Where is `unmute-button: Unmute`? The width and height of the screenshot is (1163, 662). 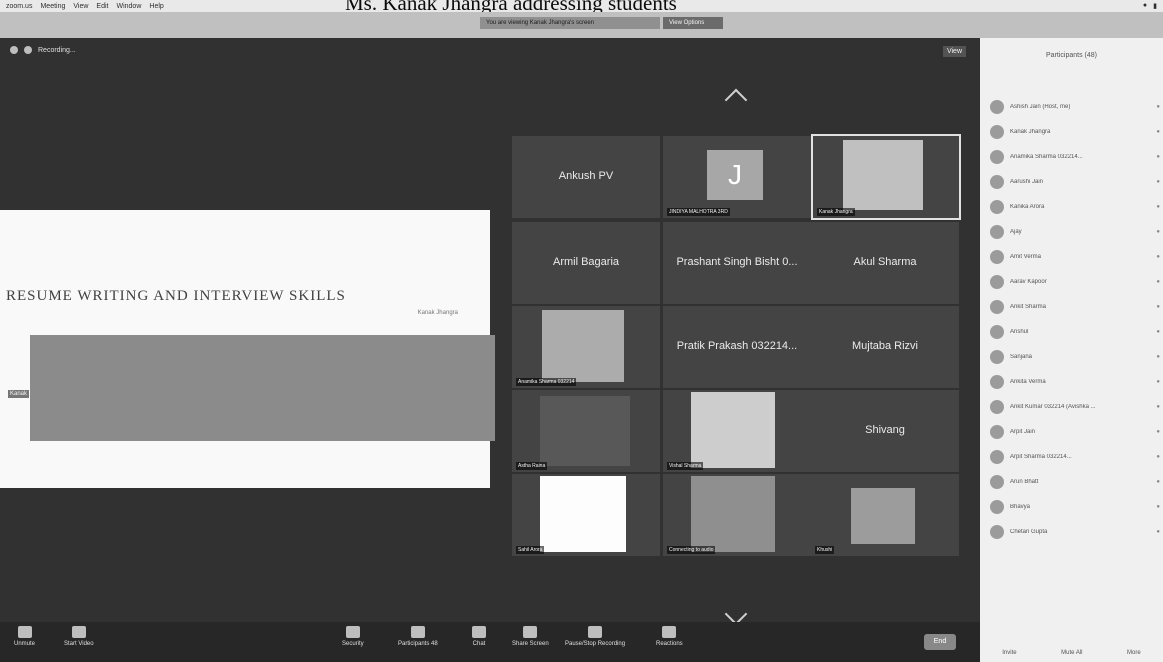
unmute-button: Unmute is located at coordinates (24, 636).